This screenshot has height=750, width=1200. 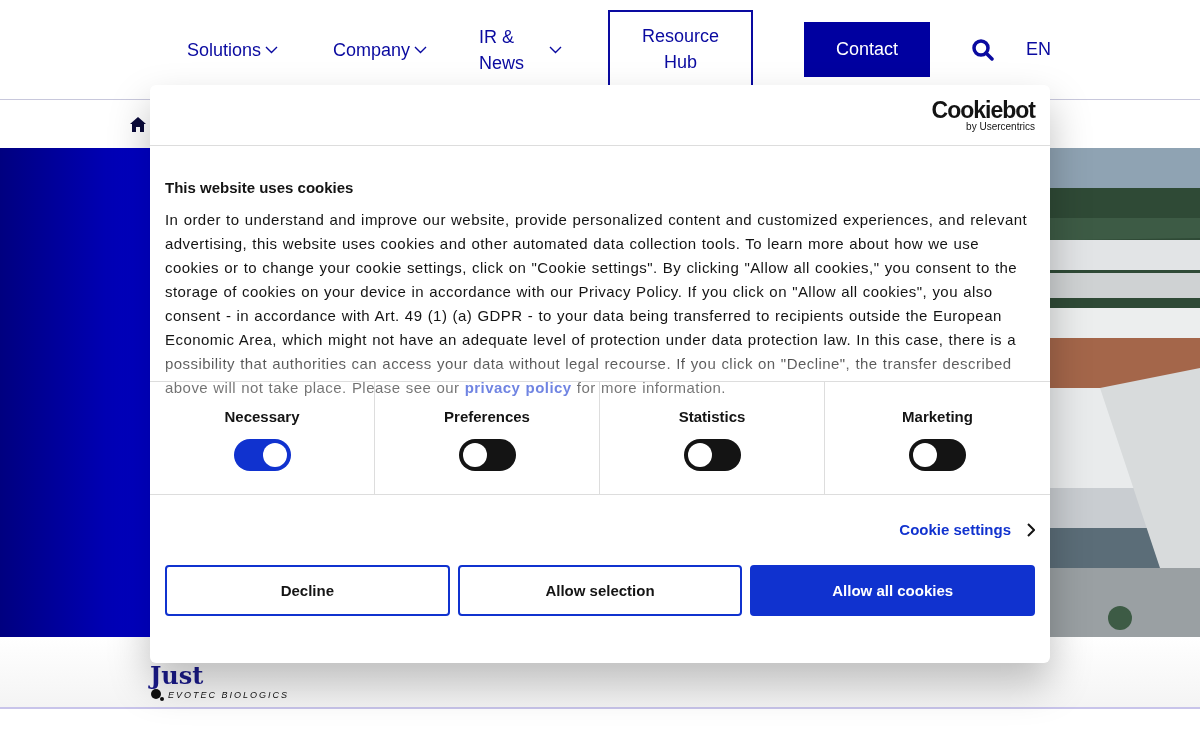 What do you see at coordinates (681, 47) in the screenshot?
I see `resource-hub-button: Resource Hub` at bounding box center [681, 47].